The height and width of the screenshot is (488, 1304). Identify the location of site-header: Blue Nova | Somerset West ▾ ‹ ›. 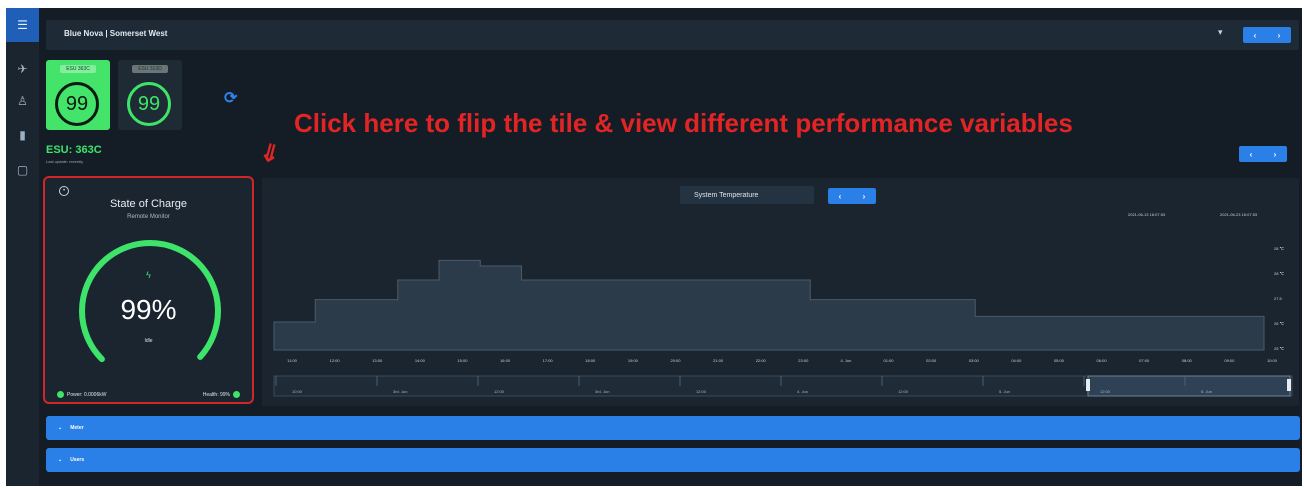
(672, 35).